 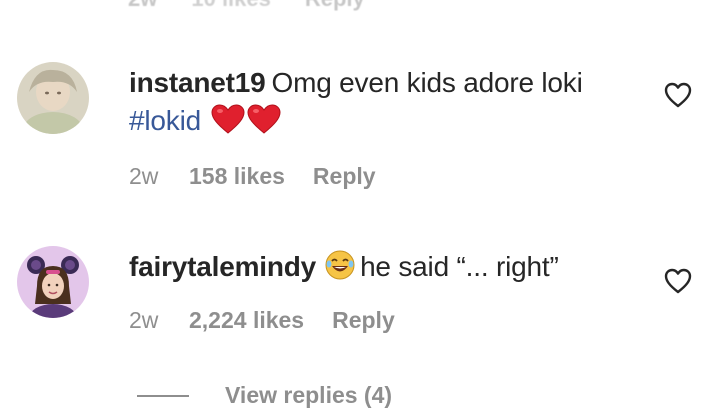 I want to click on comment-body: fairytalemindy he said “... right”, so click(x=364, y=267).